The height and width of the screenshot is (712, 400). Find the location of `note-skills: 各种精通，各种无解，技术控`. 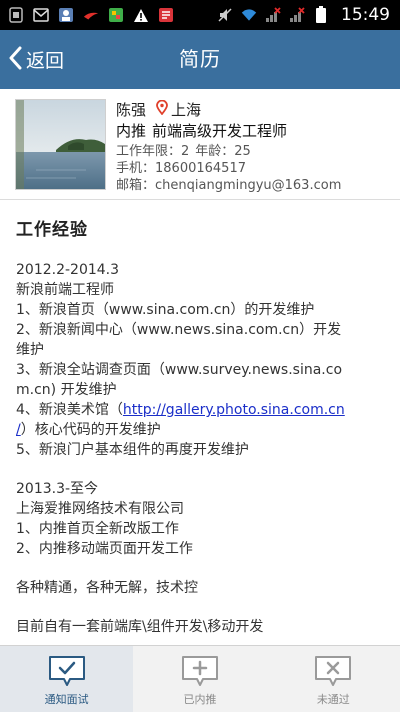

note-skills: 各种精通，各种无解，技术控 is located at coordinates (107, 588).